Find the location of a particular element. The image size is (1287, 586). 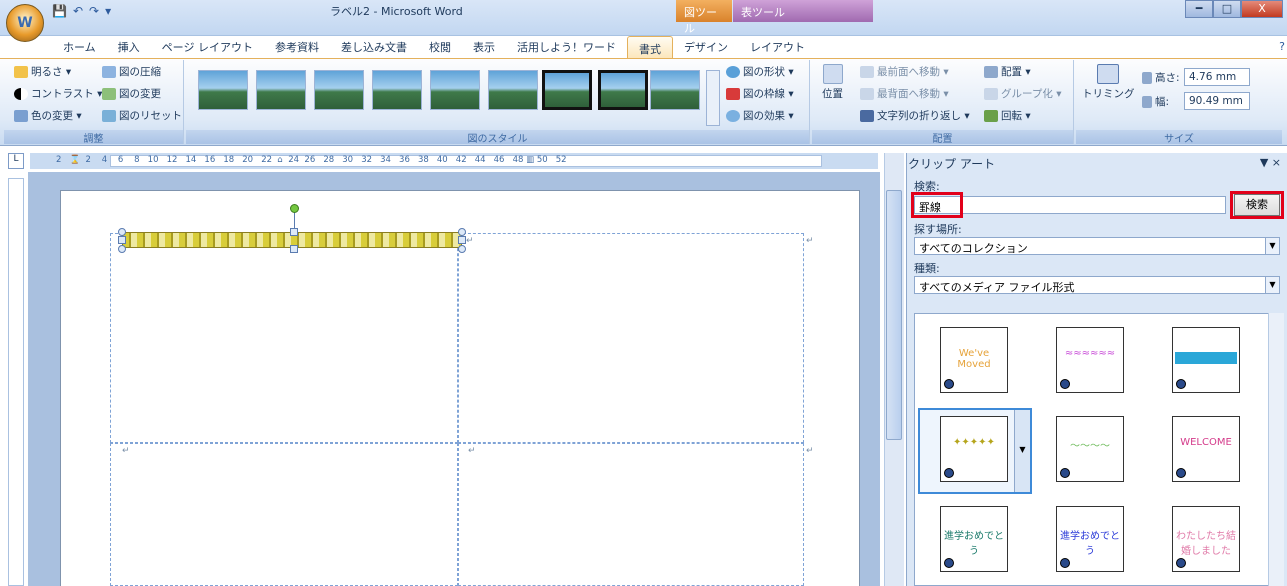

contrast-icon is located at coordinates (21, 93).